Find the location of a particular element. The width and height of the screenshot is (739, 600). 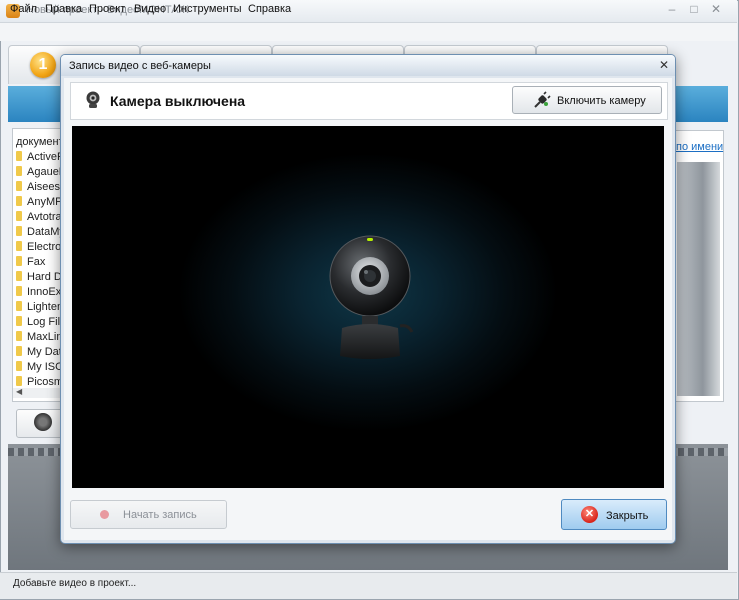

sort-by-name-link: по имени is located at coordinates (699, 147).